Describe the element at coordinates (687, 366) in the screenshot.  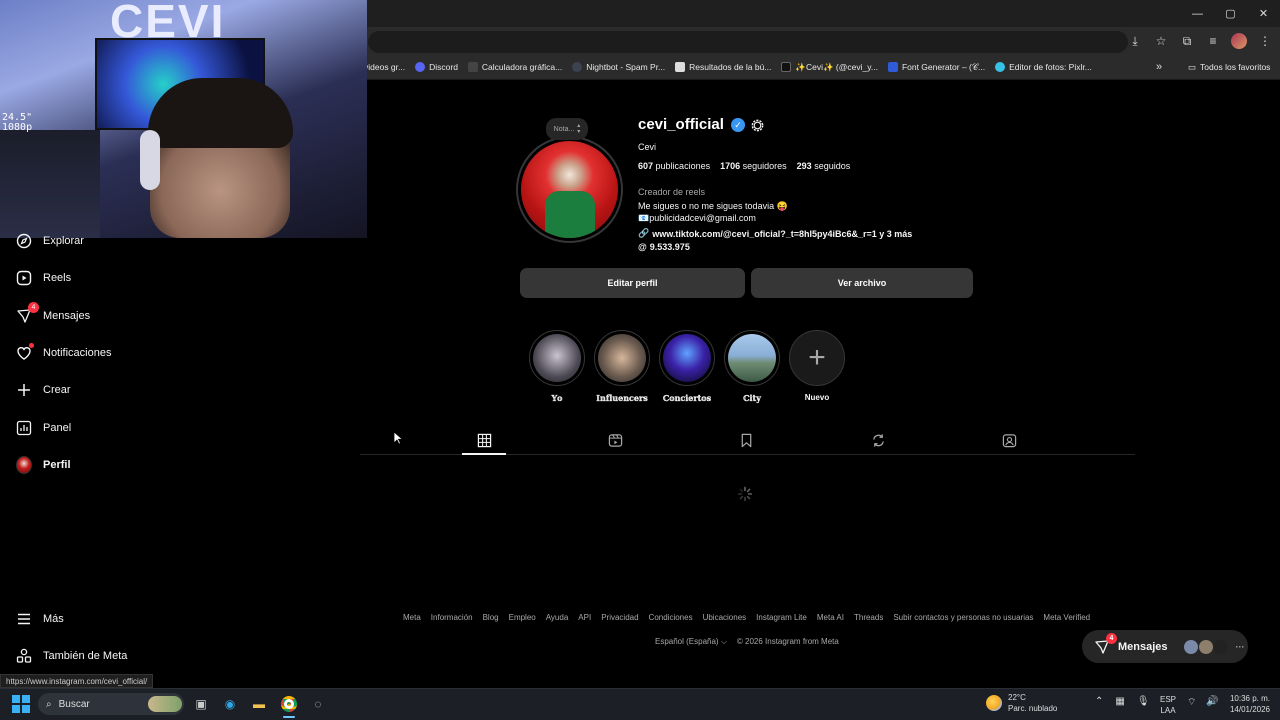
I see `highlight-item: ℂ𝕠𝕟𝕔𝕚𝕖𝕣𝕥𝕠𝕤` at that location.